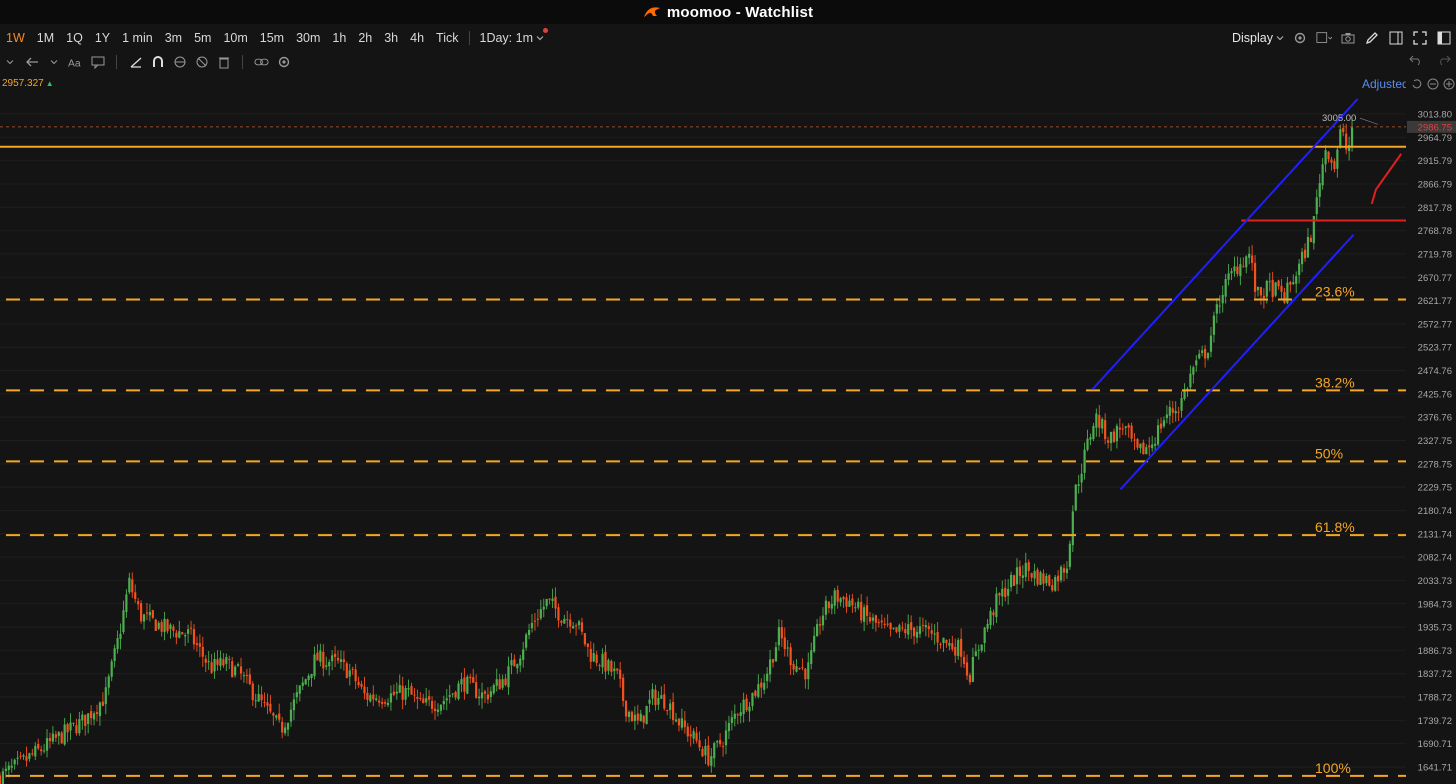 The height and width of the screenshot is (784, 1456). I want to click on gear-icon, so click(283, 62).